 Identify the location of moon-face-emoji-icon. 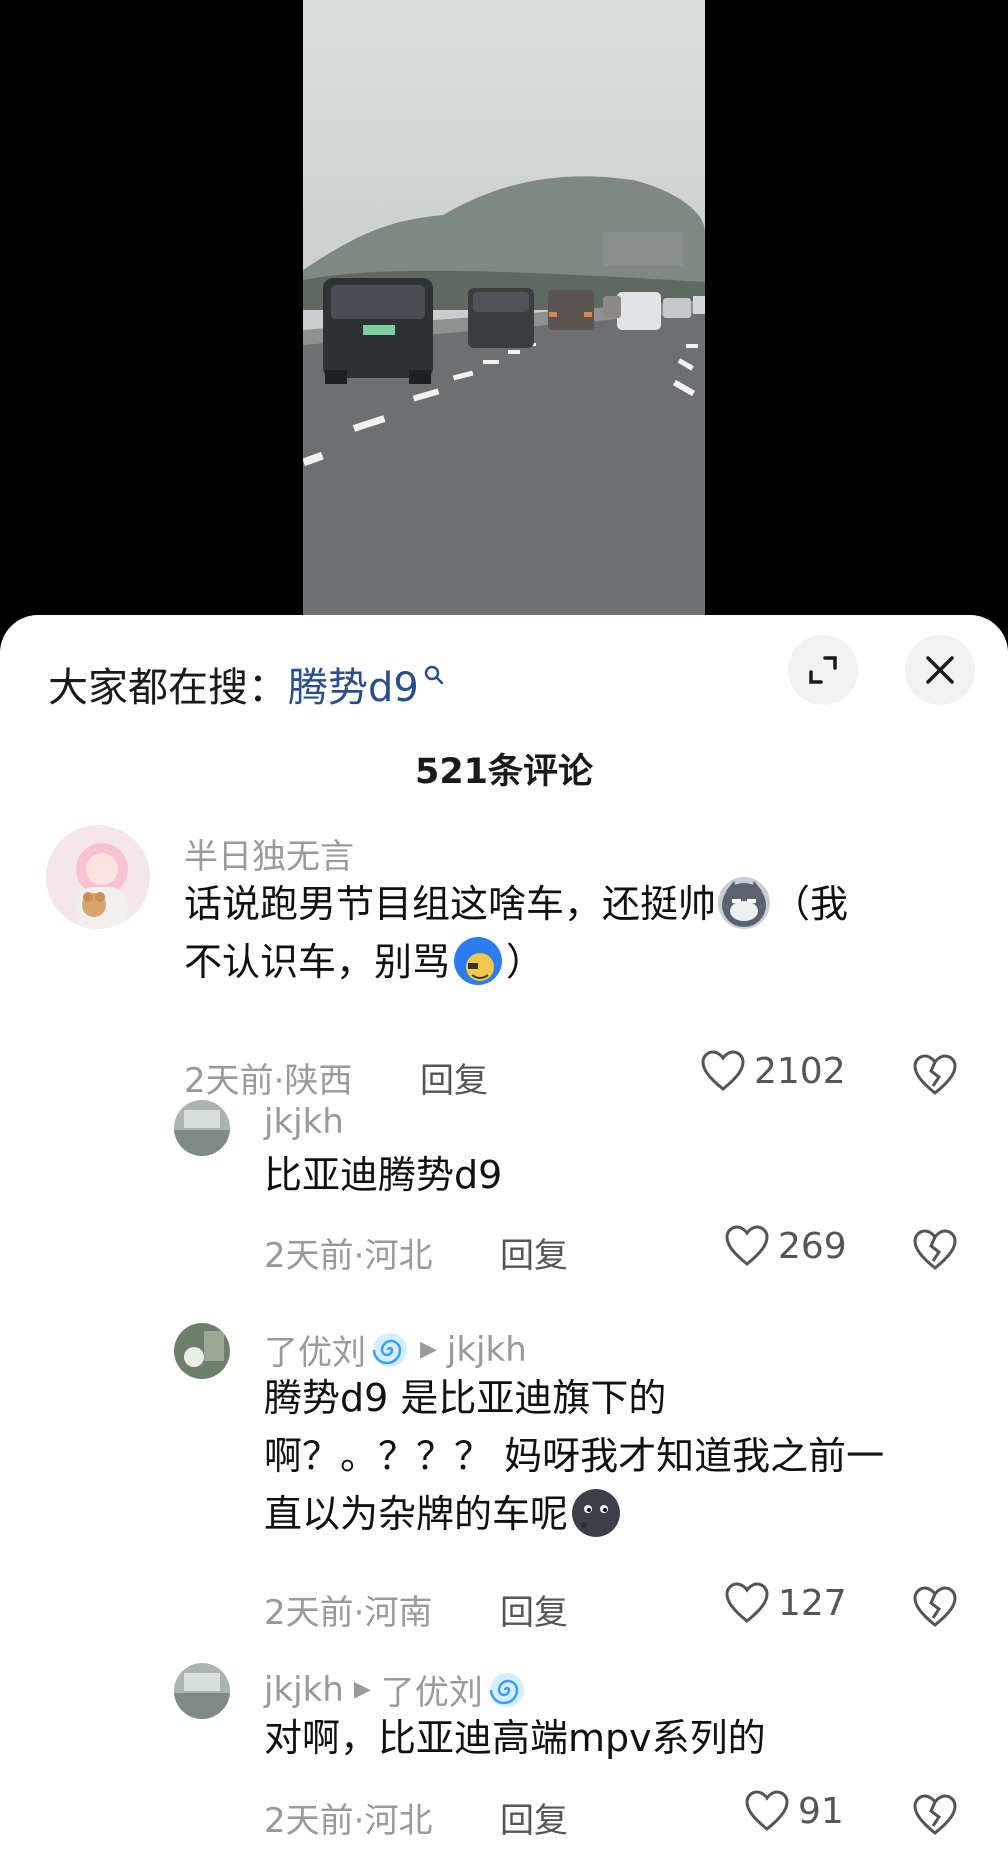
(596, 1513).